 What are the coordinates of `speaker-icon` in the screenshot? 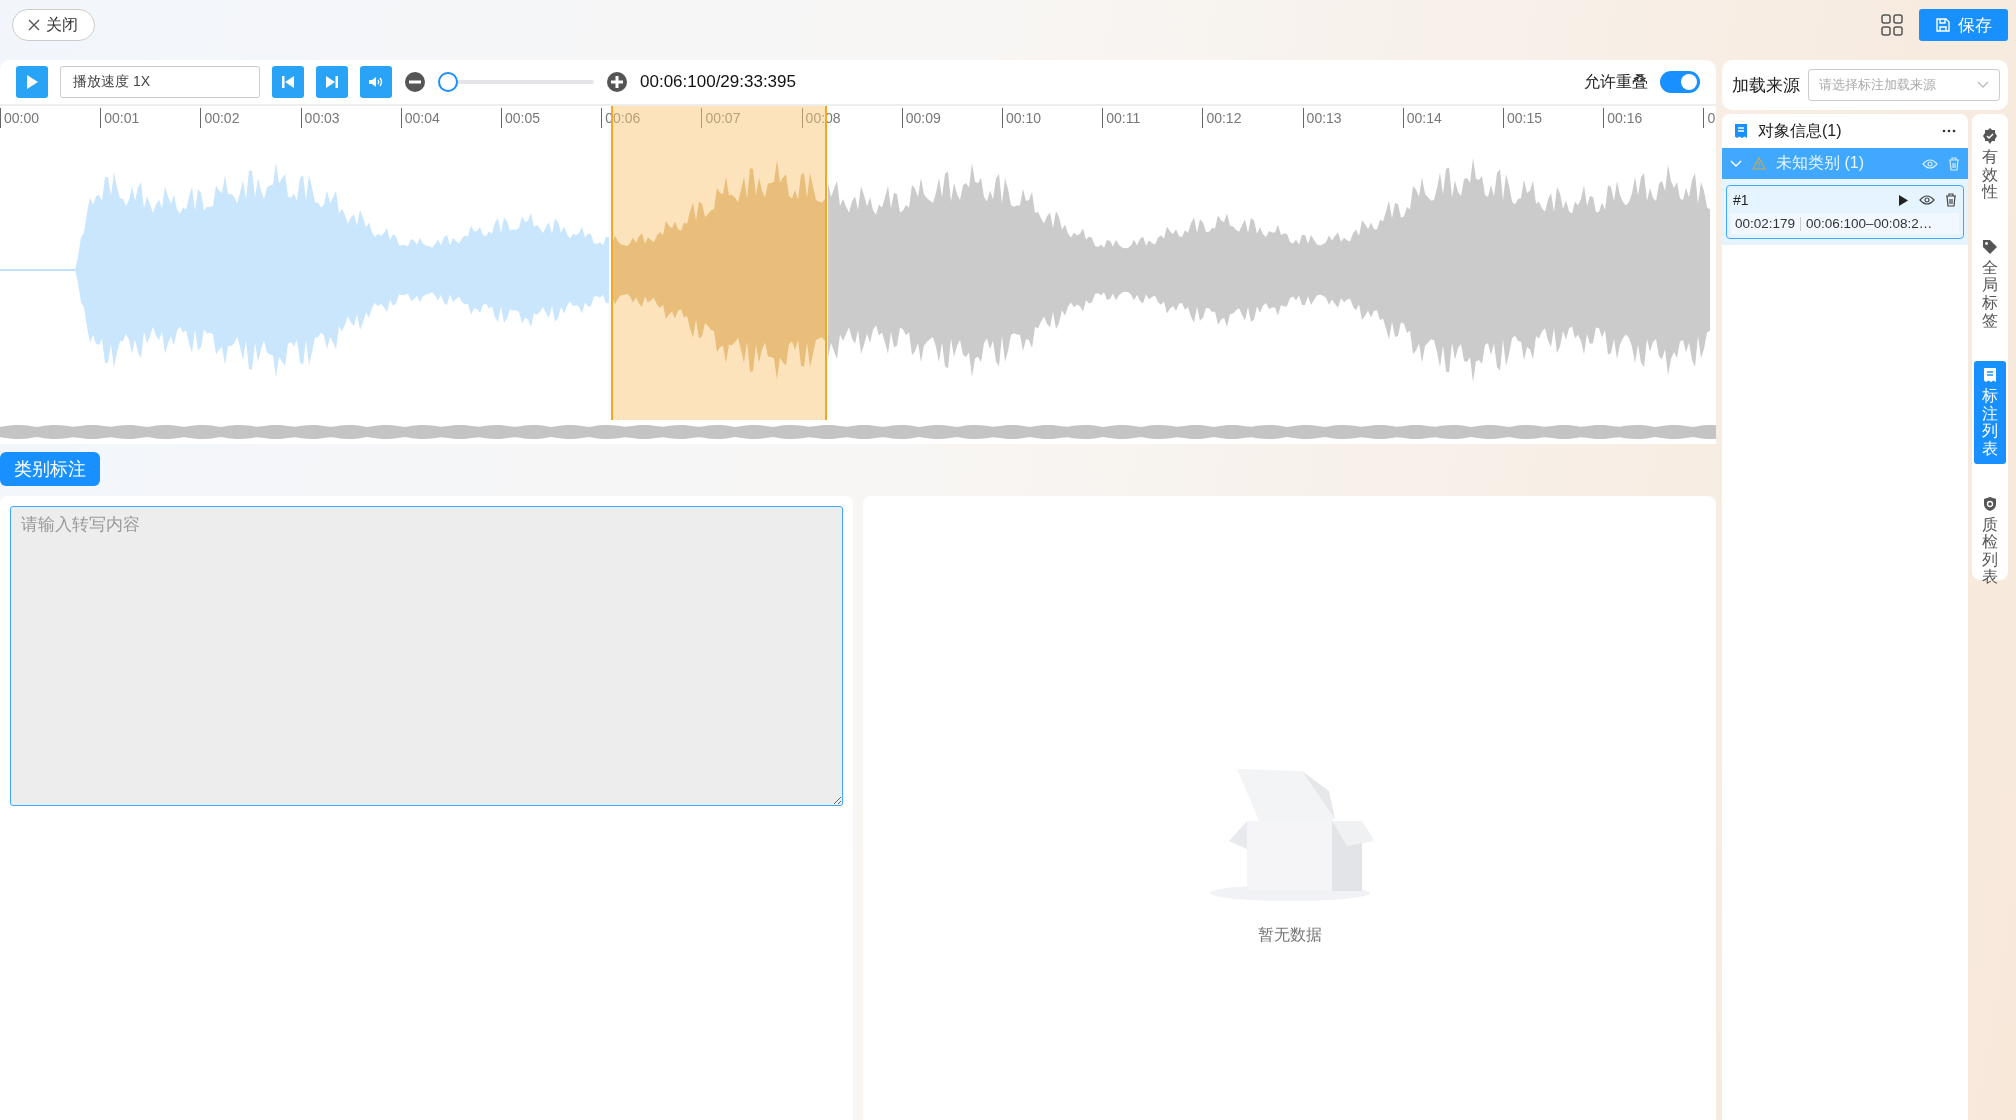 It's located at (376, 82).